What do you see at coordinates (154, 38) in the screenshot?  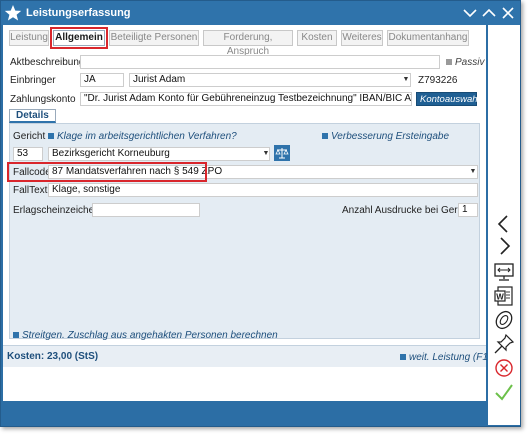 I see `tab-beteiligte-personen: Beteiligte Personen` at bounding box center [154, 38].